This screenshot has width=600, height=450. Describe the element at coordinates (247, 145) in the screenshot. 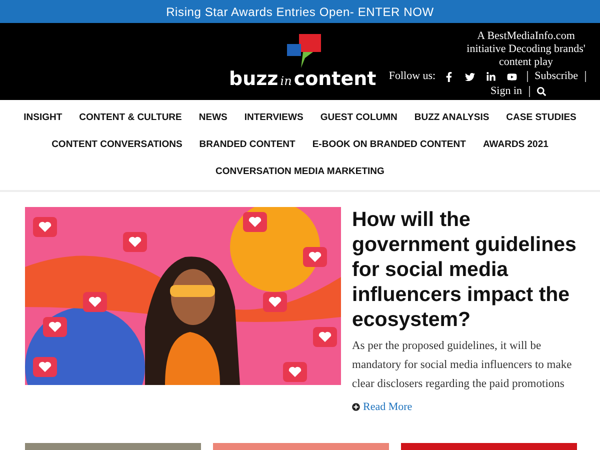

I see `nav-link: BRANDED CONTENT` at that location.